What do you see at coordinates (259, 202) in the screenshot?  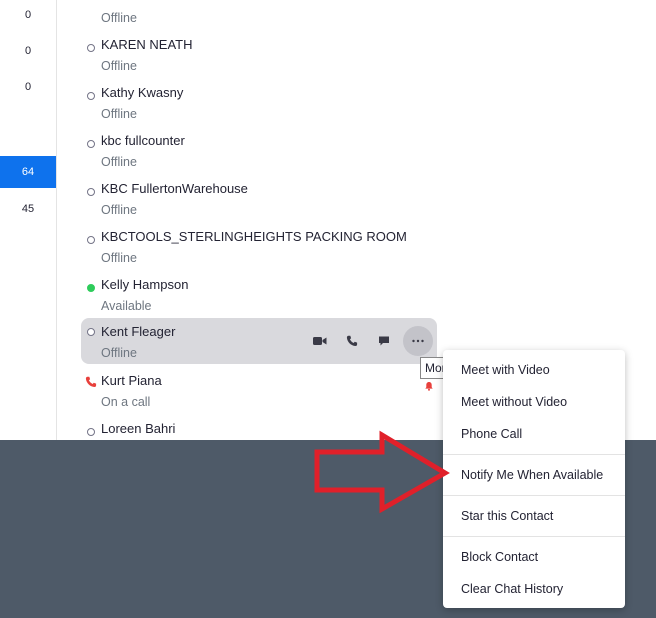 I see `contact-row: KBC FullertonWarehouse Offline` at bounding box center [259, 202].